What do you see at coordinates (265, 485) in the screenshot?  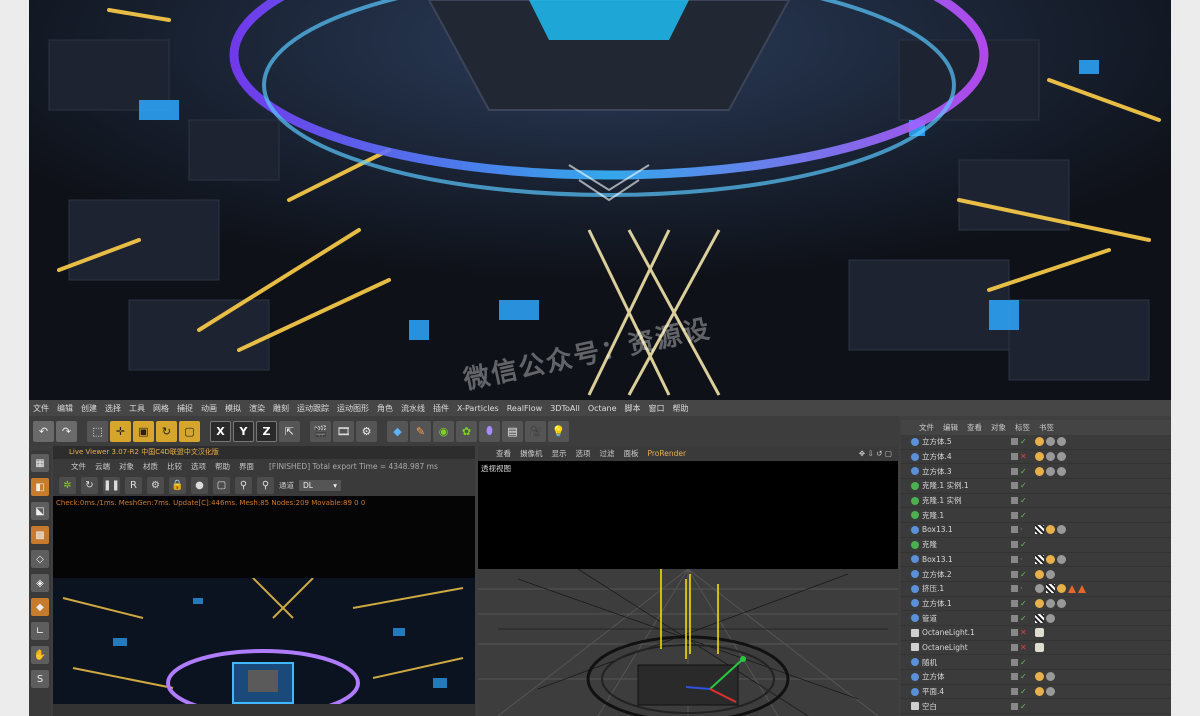 I see `pick-material-icon: ⚲` at bounding box center [265, 485].